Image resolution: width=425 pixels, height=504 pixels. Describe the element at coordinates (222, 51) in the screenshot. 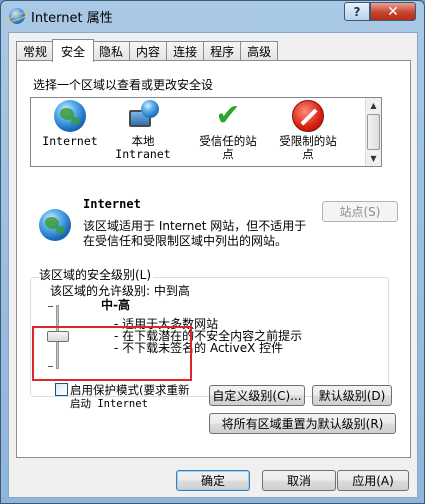

I see `tab-programs: 程序` at that location.